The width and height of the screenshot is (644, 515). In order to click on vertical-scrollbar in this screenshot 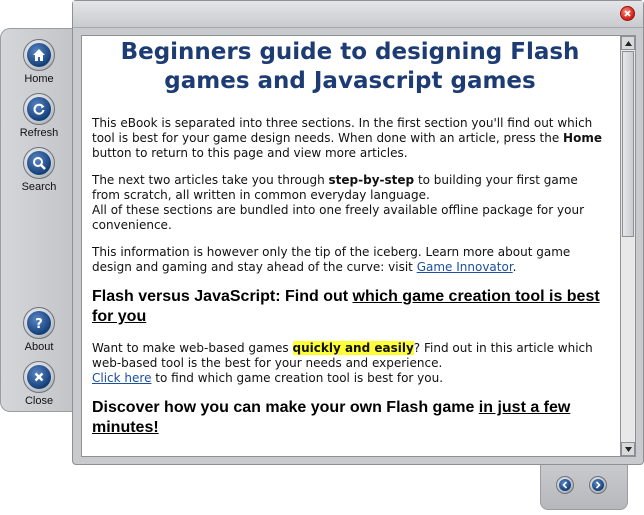, I will do `click(628, 246)`.